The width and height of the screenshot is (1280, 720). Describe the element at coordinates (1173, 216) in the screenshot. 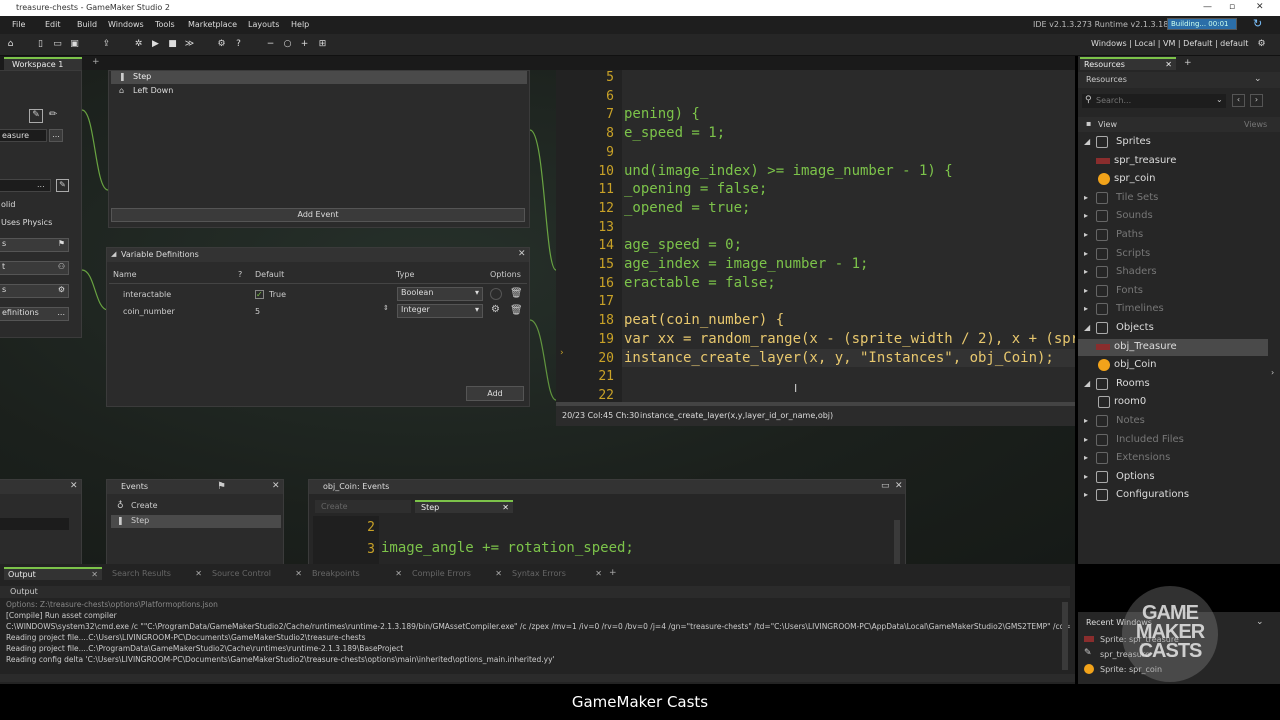

I see `resource-tree-item: ▸ Sounds` at that location.